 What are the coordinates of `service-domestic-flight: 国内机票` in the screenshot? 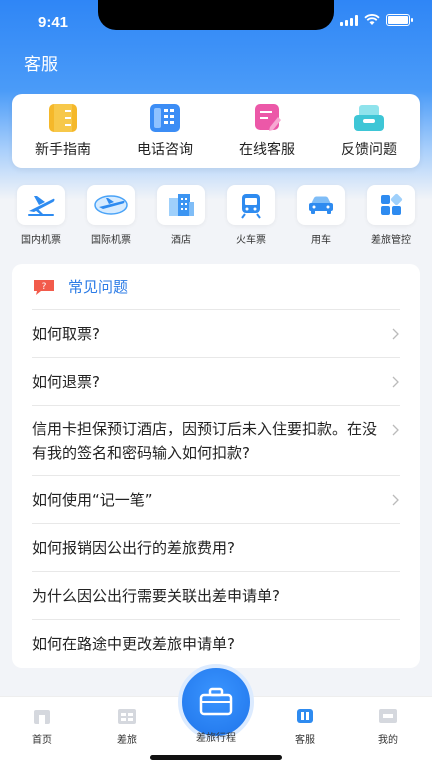 It's located at (41, 215).